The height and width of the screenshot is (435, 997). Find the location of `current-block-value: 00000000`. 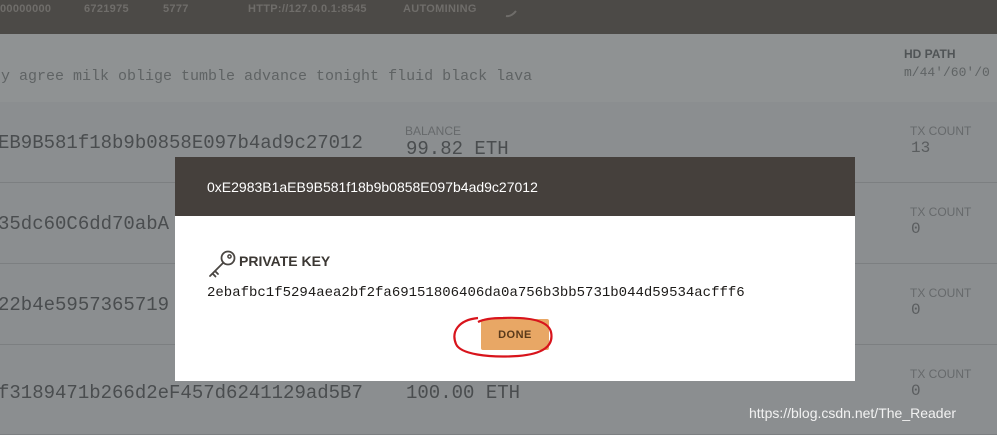

current-block-value: 00000000 is located at coordinates (26, 9).